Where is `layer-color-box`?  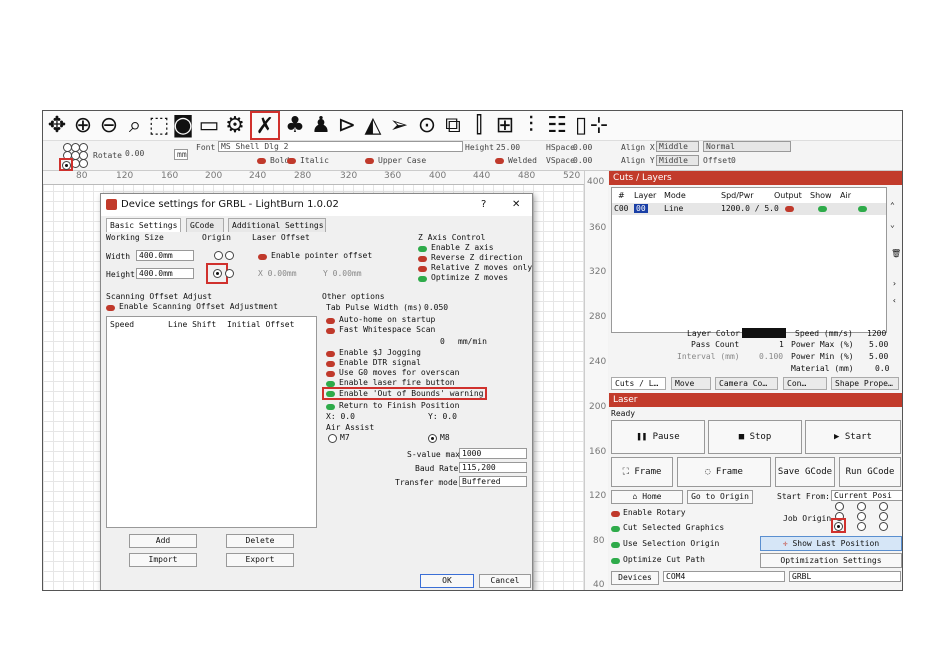 layer-color-box is located at coordinates (764, 333).